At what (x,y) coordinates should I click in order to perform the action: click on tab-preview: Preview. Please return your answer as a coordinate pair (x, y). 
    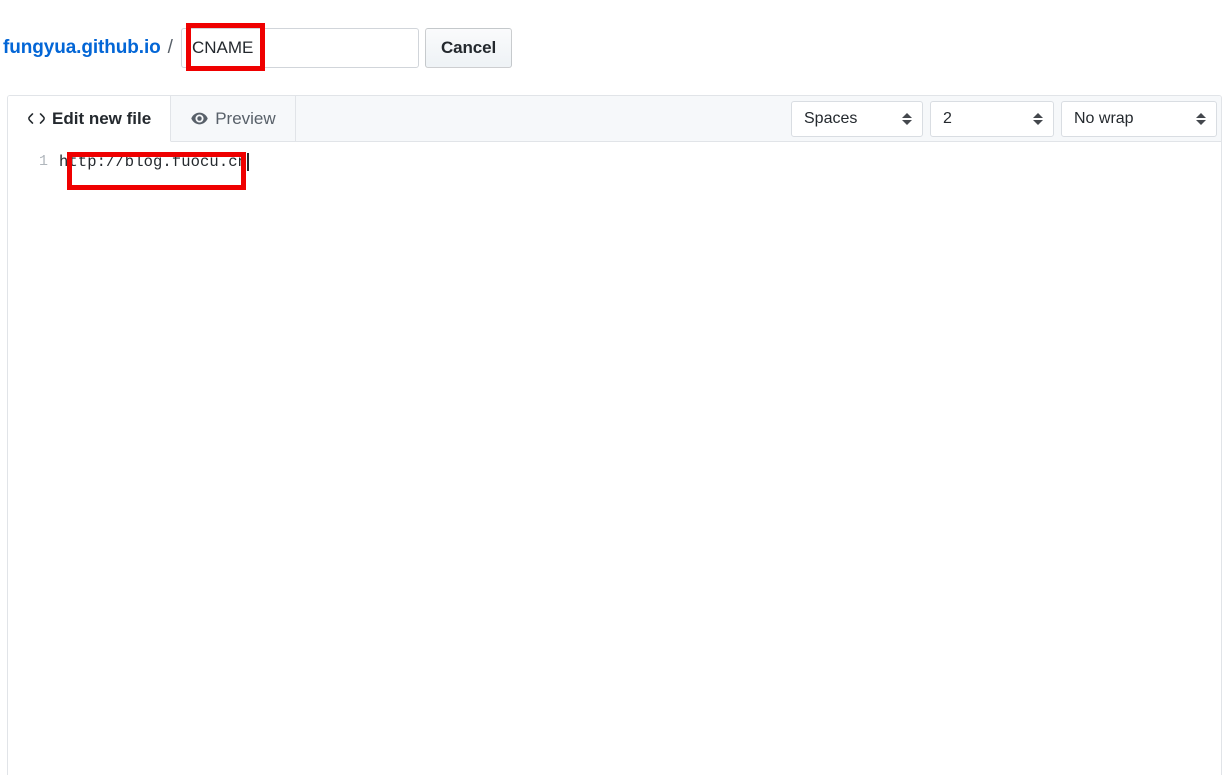
    Looking at the image, I should click on (233, 118).